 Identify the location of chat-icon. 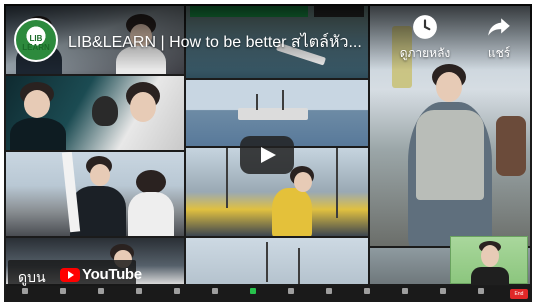
(215, 291).